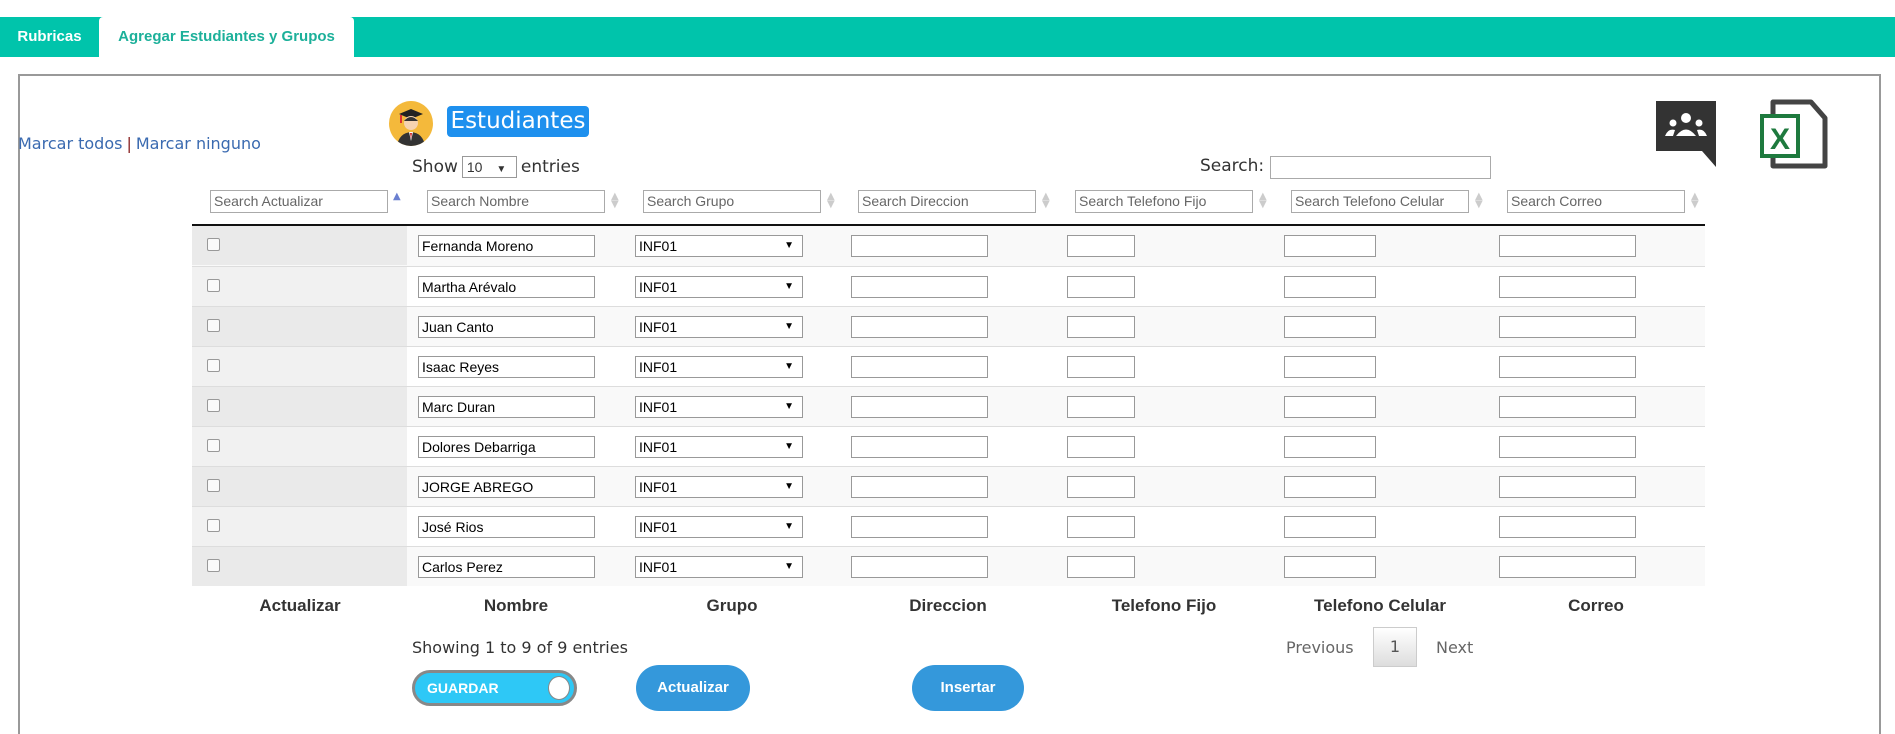 The height and width of the screenshot is (734, 1895). Describe the element at coordinates (1395, 647) in the screenshot. I see `page-1-button: 1` at that location.